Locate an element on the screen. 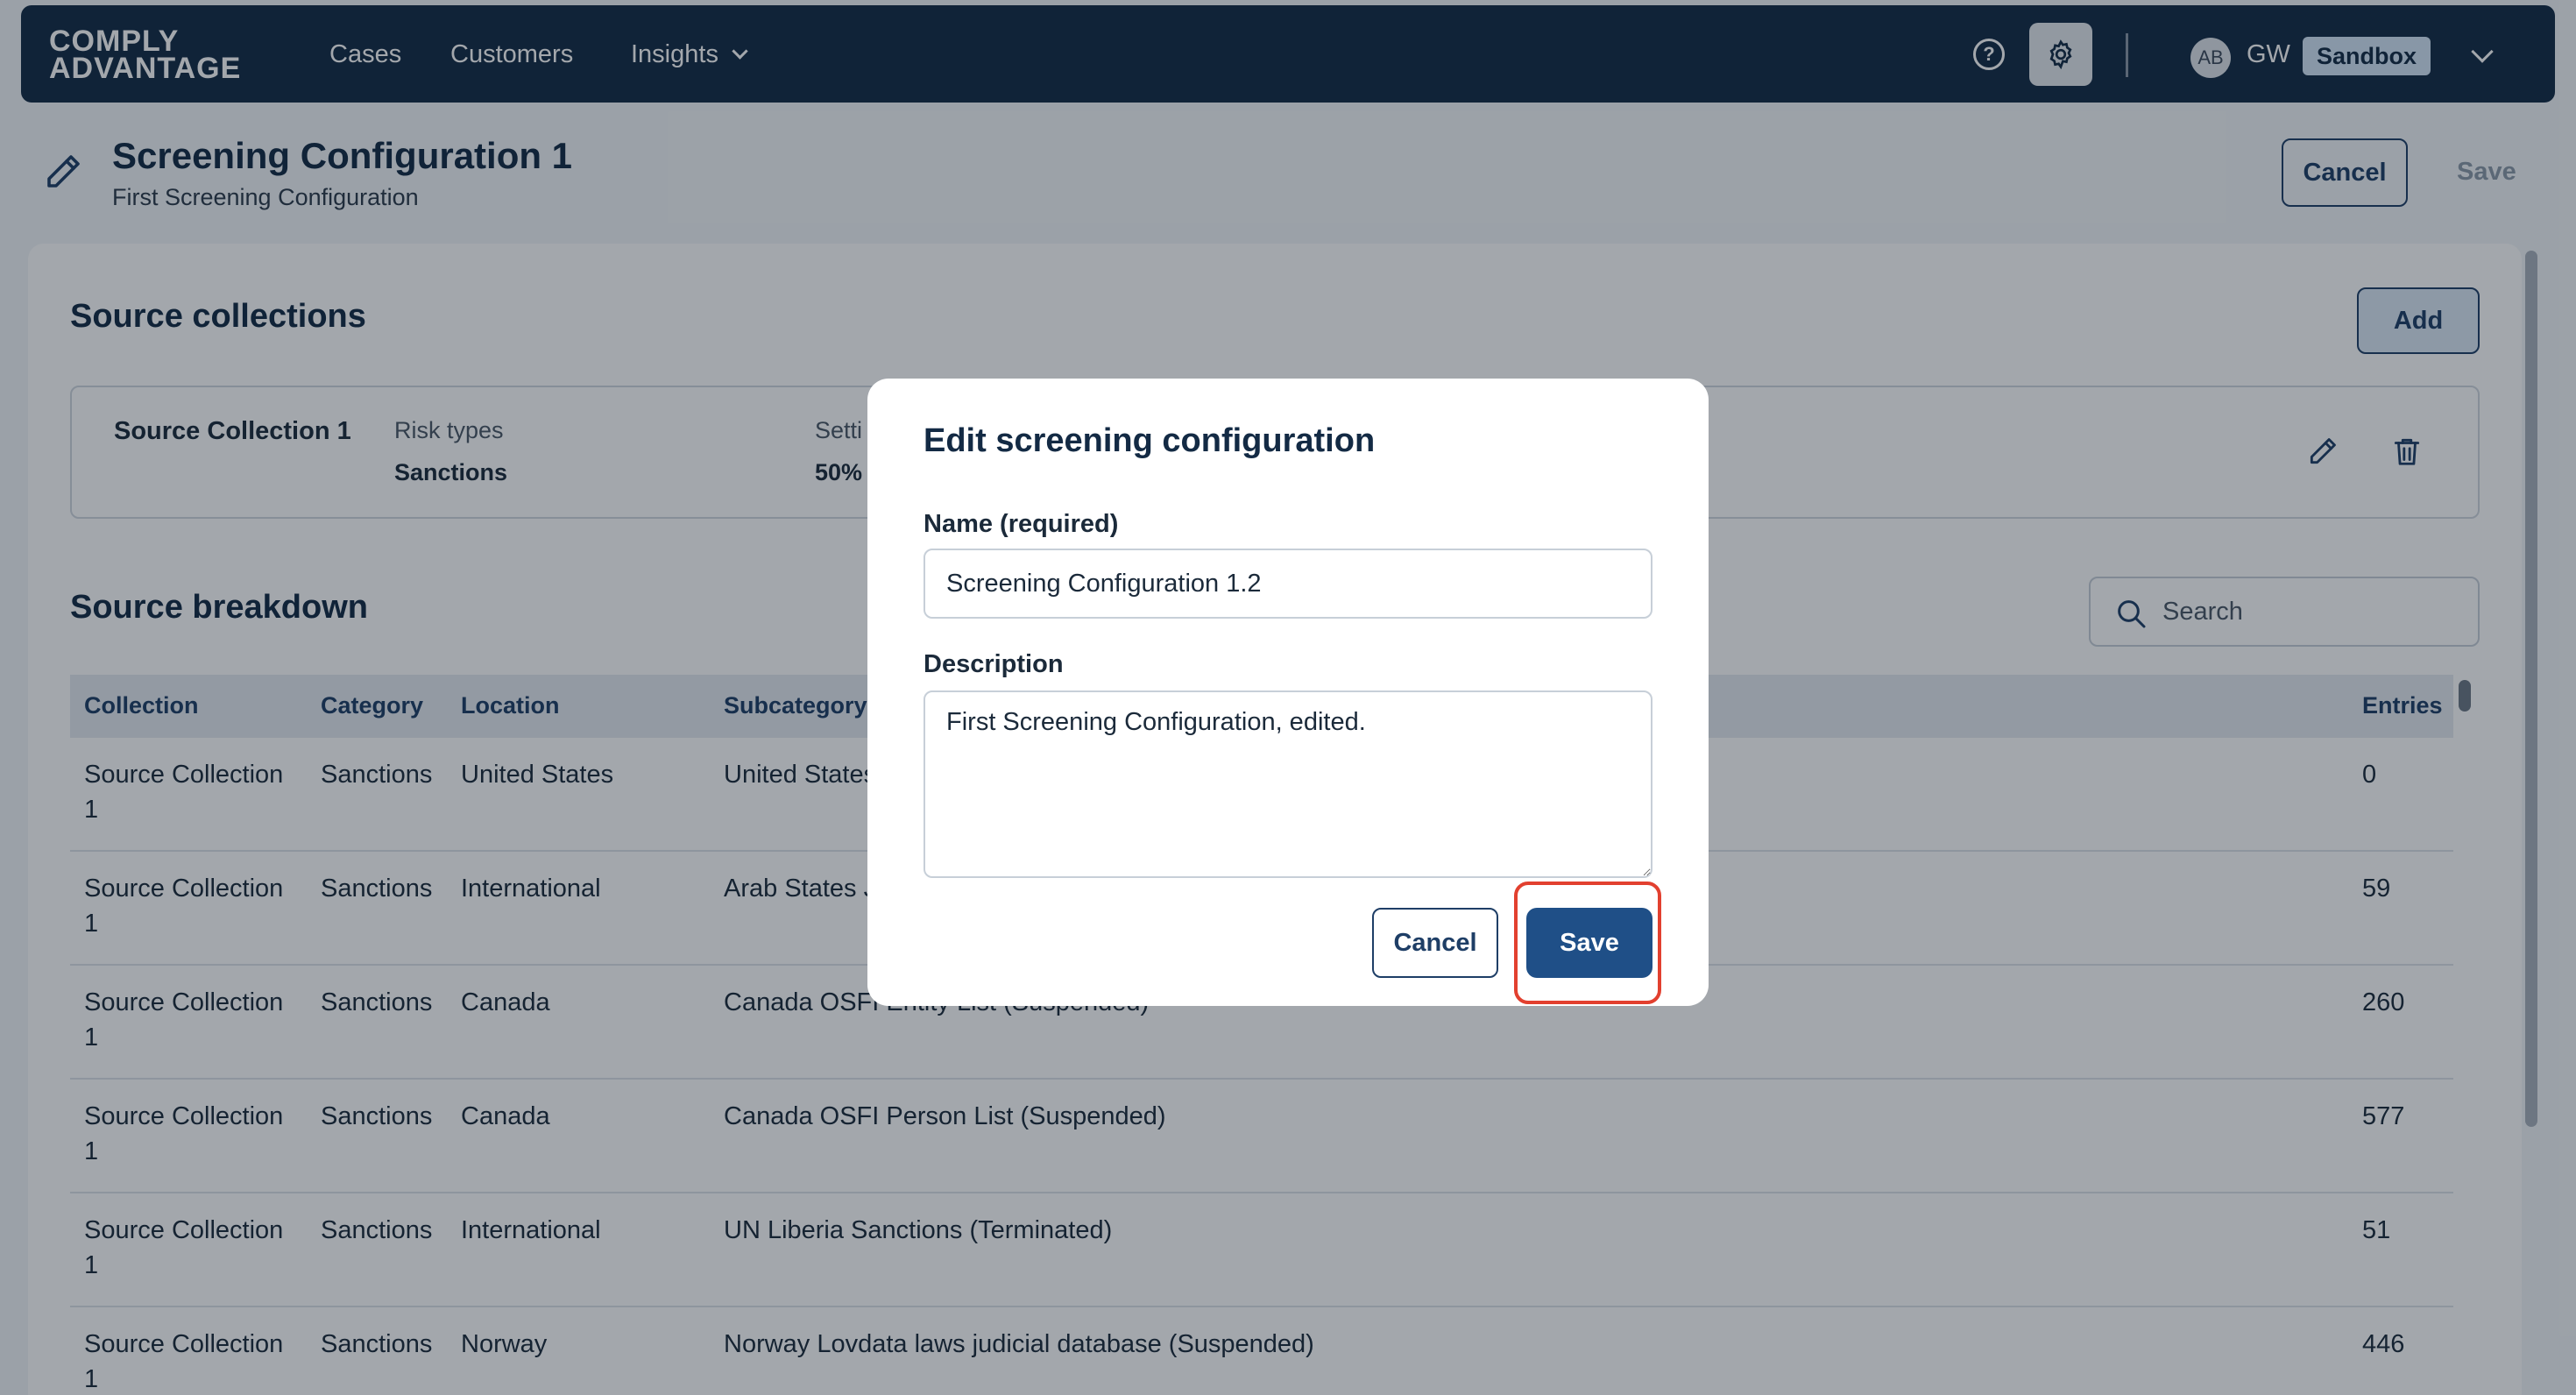  dialog-cancel-button: Cancel is located at coordinates (1435, 943).